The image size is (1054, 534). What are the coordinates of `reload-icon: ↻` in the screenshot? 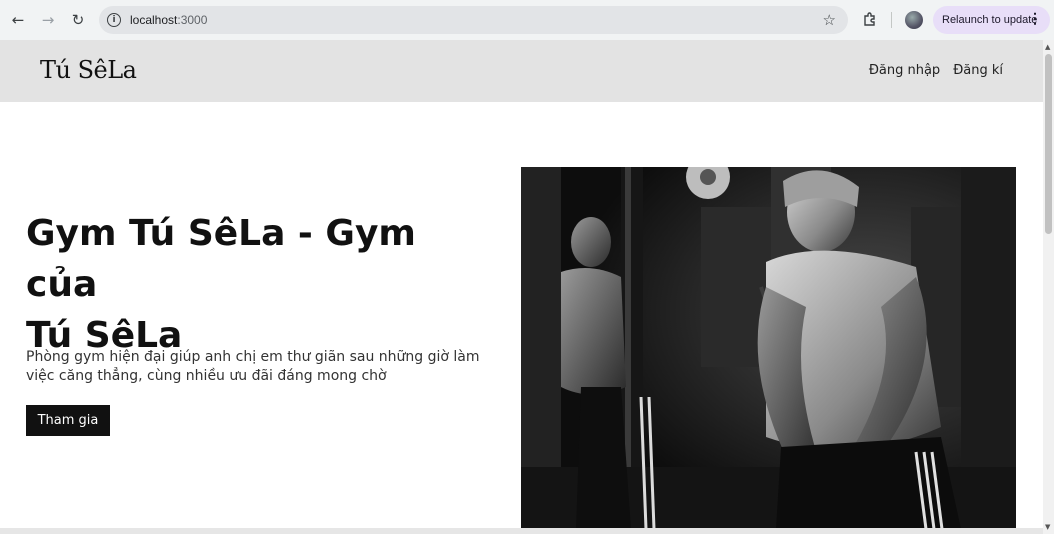 It's located at (78, 20).